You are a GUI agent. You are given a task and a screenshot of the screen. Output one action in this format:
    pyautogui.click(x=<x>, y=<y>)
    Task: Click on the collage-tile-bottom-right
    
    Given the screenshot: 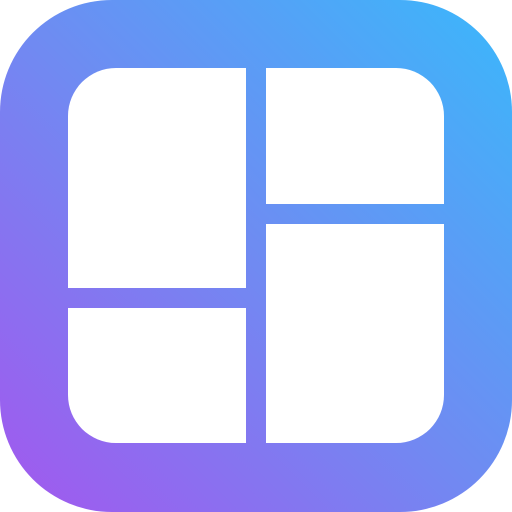 What is the action you would take?
    pyautogui.click(x=355, y=333)
    